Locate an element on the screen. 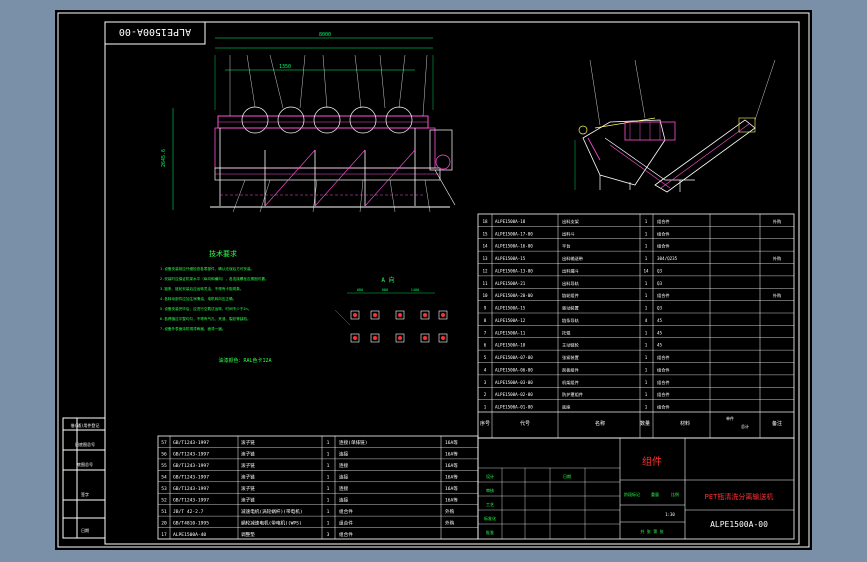 The height and width of the screenshot is (562, 867). bom-h-qty: 数量 is located at coordinates (645, 423).